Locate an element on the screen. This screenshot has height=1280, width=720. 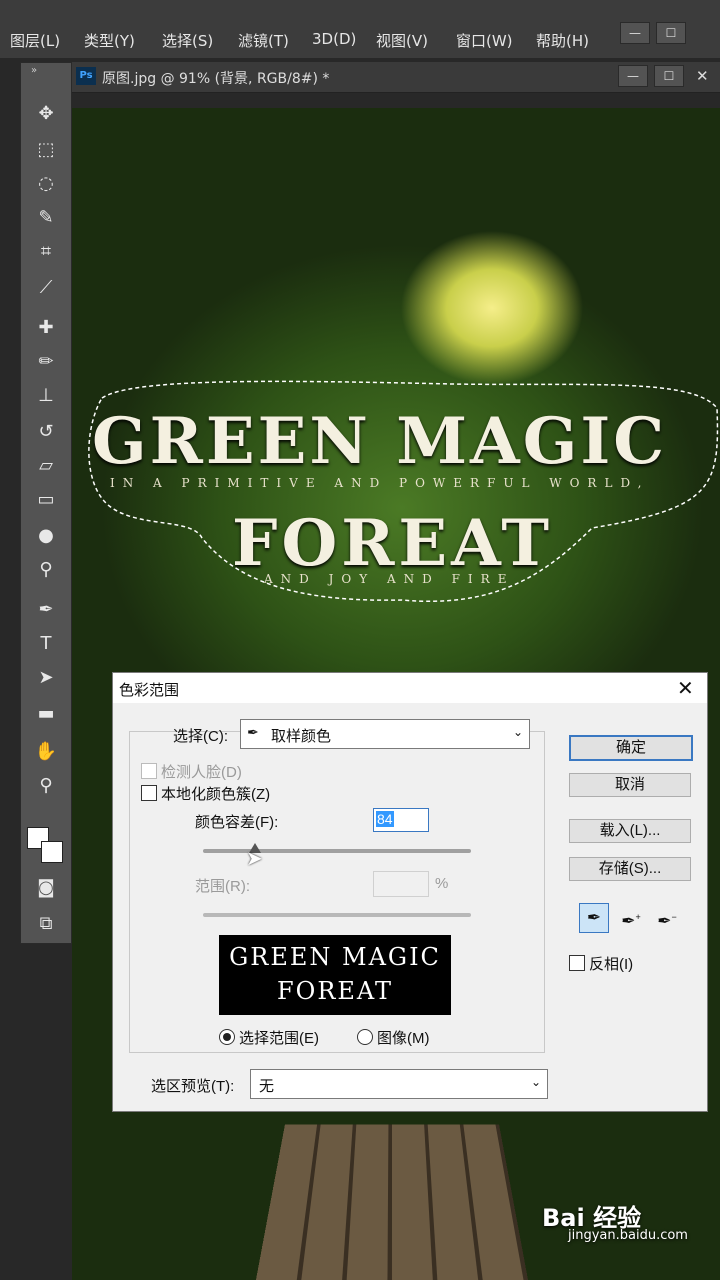
healing-brush-tool-icon: ✚ is located at coordinates (46, 328).